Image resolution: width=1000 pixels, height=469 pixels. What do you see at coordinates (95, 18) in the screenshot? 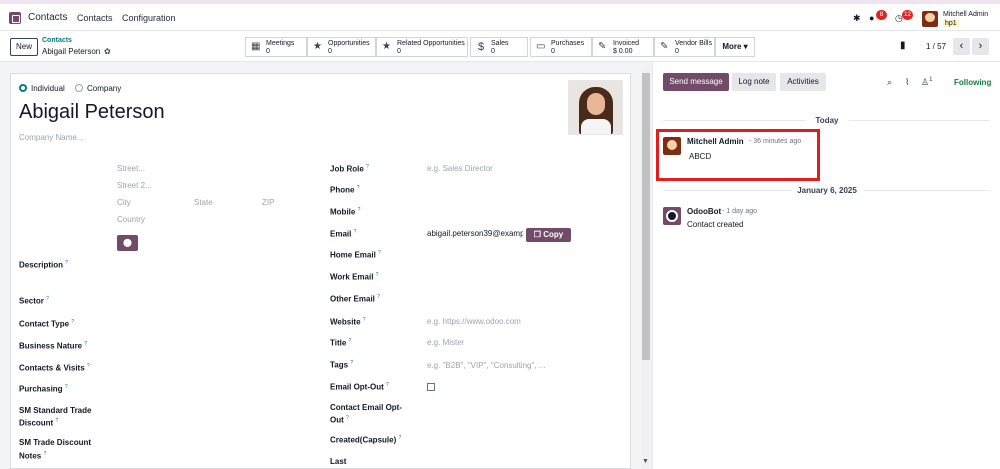
I see `menu-contacts: Contacts` at bounding box center [95, 18].